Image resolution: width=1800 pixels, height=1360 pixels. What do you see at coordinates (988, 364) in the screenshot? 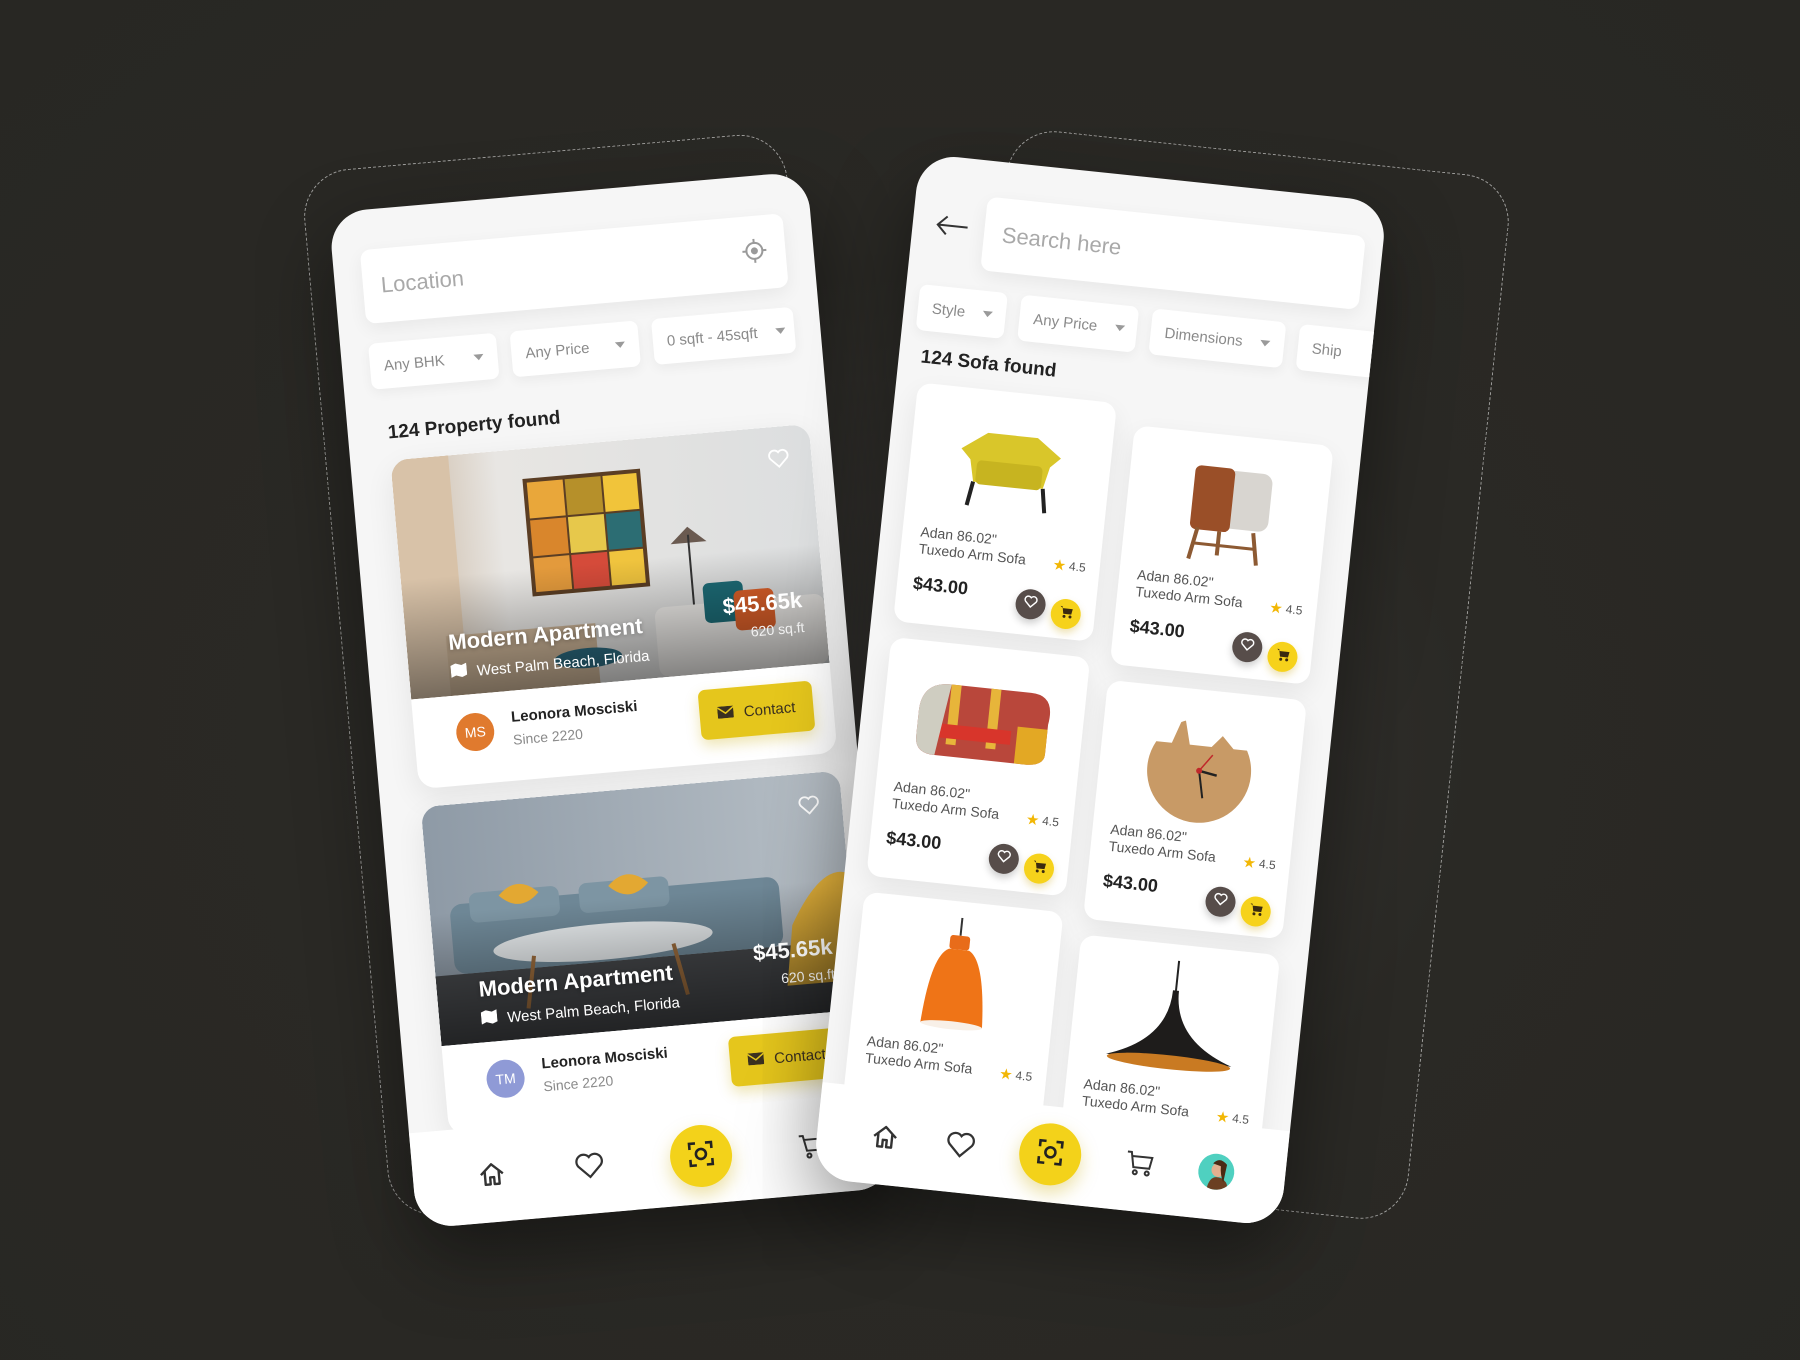
I see `result-count: 124 Sofa found` at bounding box center [988, 364].